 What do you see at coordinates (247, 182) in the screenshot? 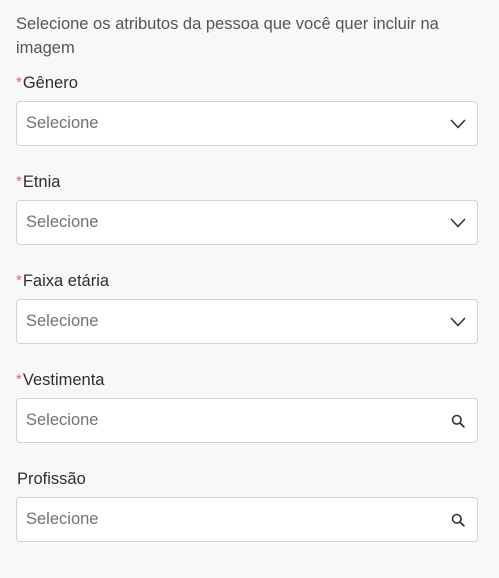
I see `field-label-row: * Etnia` at bounding box center [247, 182].